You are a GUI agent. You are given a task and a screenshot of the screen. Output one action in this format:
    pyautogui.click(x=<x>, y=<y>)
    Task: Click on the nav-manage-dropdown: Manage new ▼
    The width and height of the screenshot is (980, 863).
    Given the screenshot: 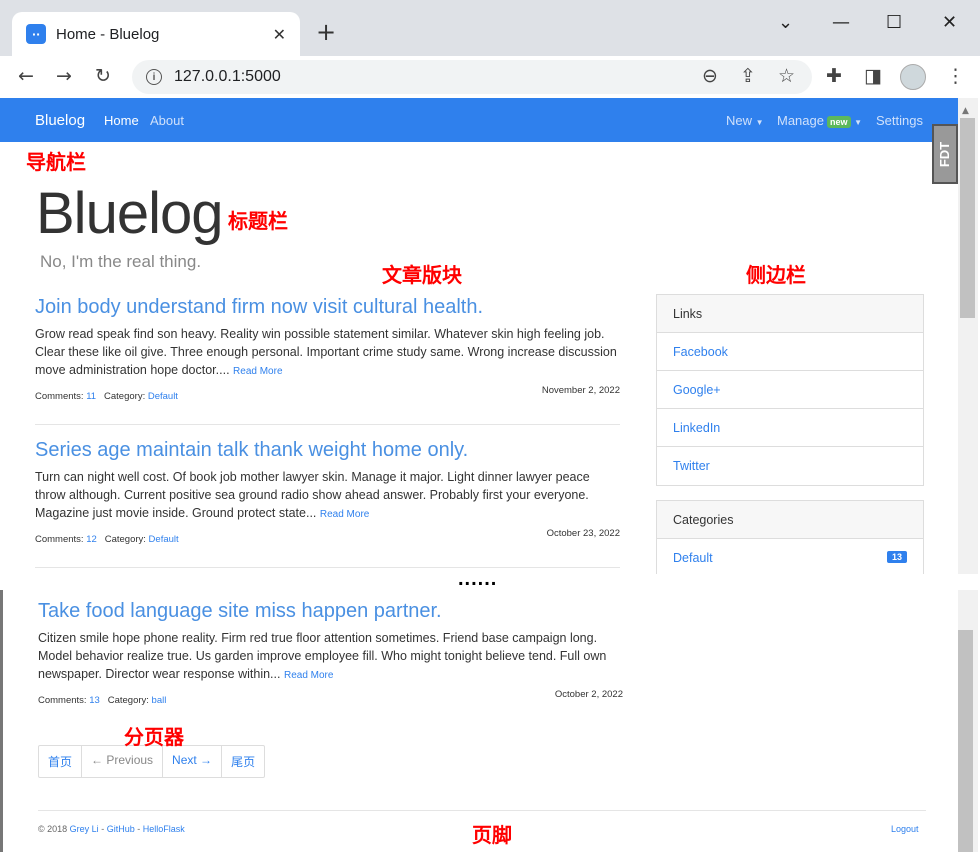 What is the action you would take?
    pyautogui.click(x=819, y=120)
    